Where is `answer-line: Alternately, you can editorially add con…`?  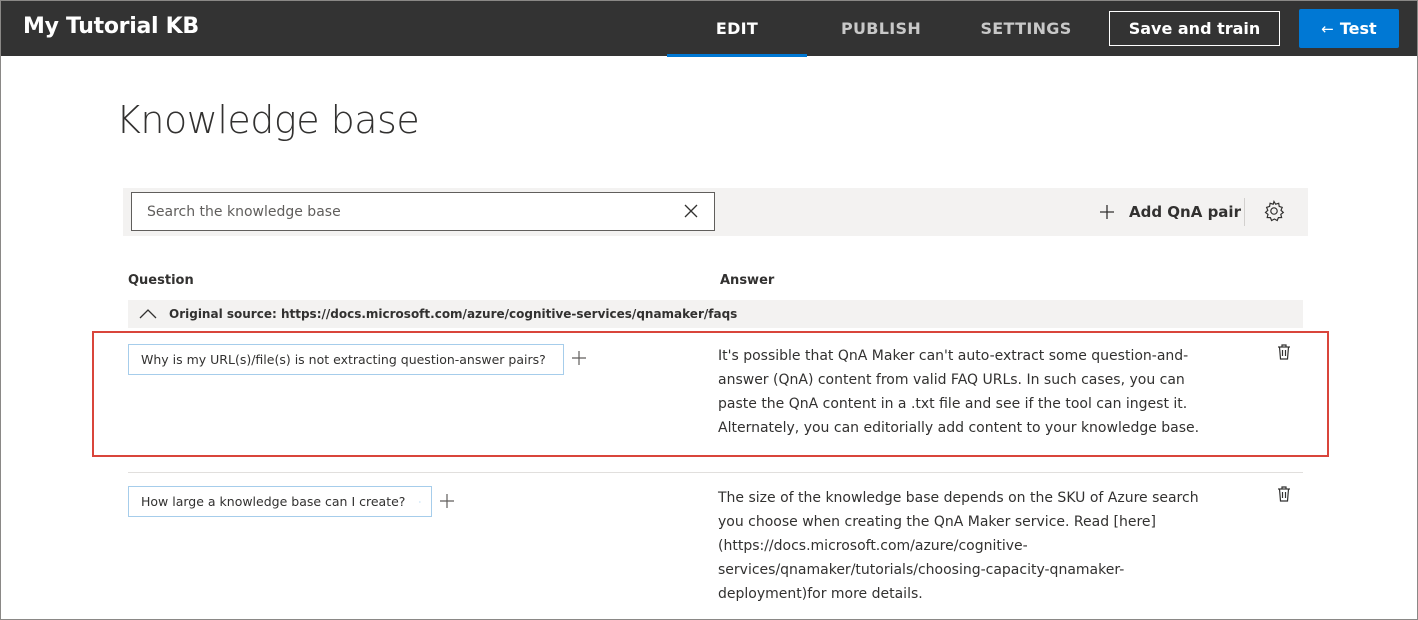
answer-line: Alternately, you can editorially add con… is located at coordinates (959, 428).